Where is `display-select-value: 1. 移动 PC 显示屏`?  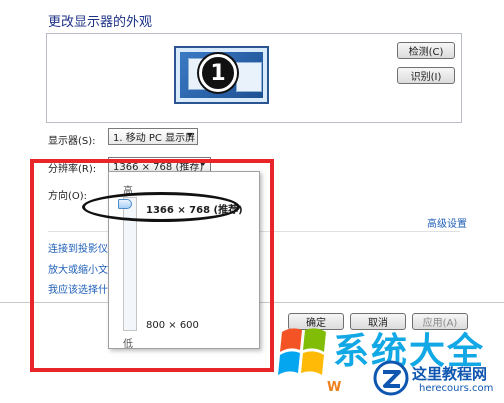
display-select-value: 1. 移动 PC 显示屏 is located at coordinates (154, 138).